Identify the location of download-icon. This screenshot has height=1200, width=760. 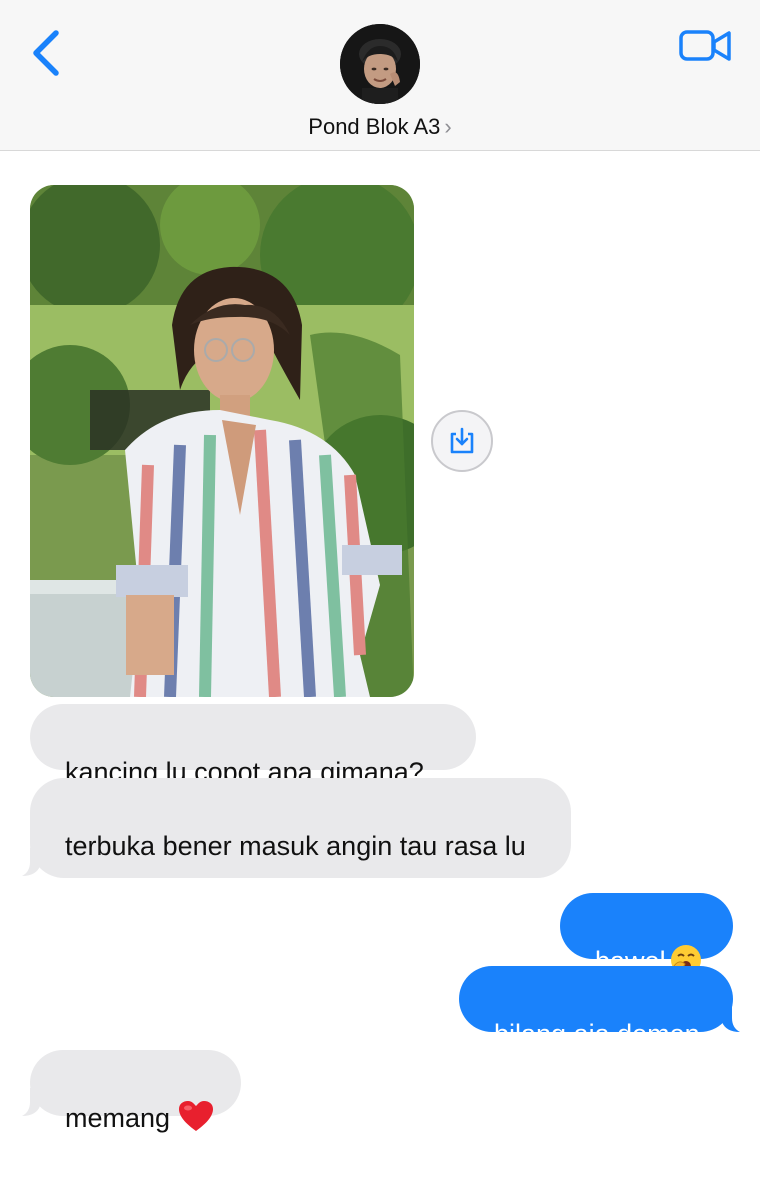
(462, 440).